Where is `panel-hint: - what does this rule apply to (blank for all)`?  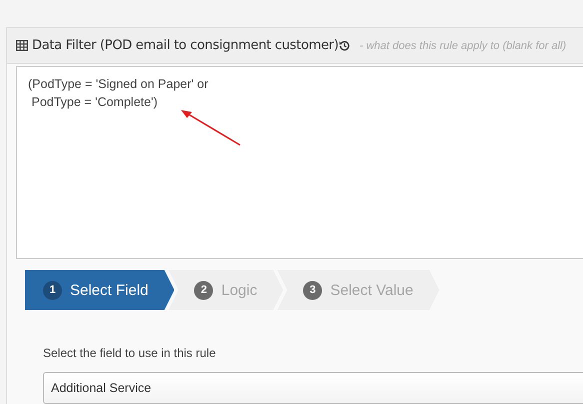 panel-hint: - what does this rule apply to (blank for all) is located at coordinates (463, 46).